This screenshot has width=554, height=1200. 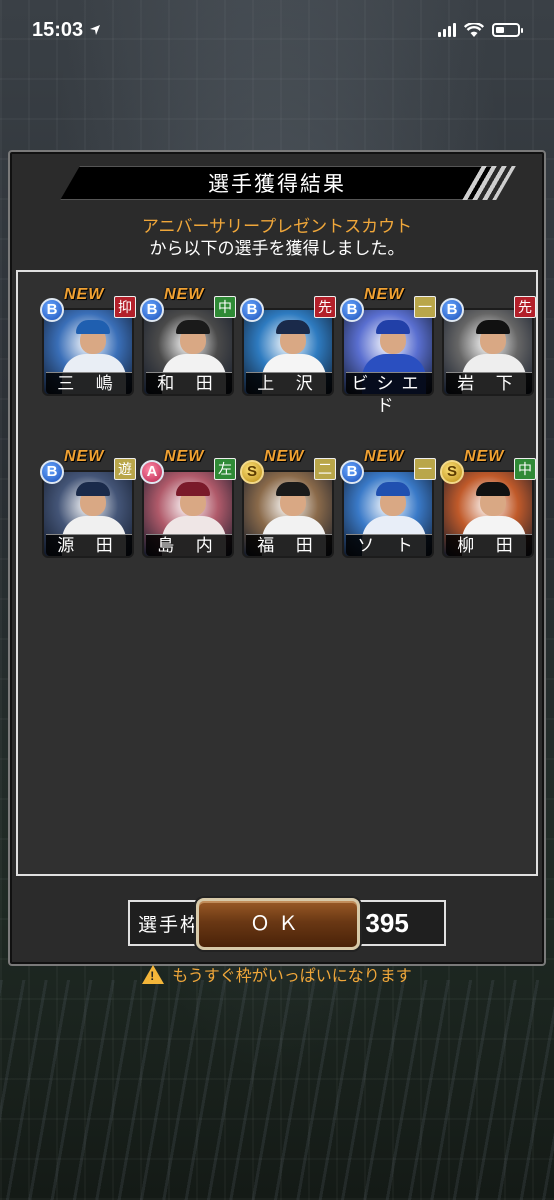 I want to click on player-name: 和 田, so click(x=189, y=383).